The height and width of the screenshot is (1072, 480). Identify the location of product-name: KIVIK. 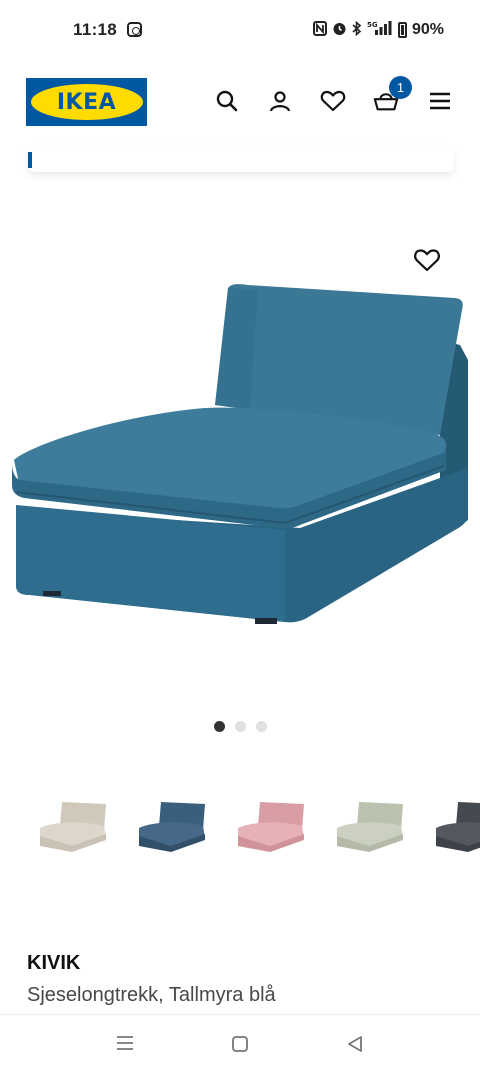
(54, 963).